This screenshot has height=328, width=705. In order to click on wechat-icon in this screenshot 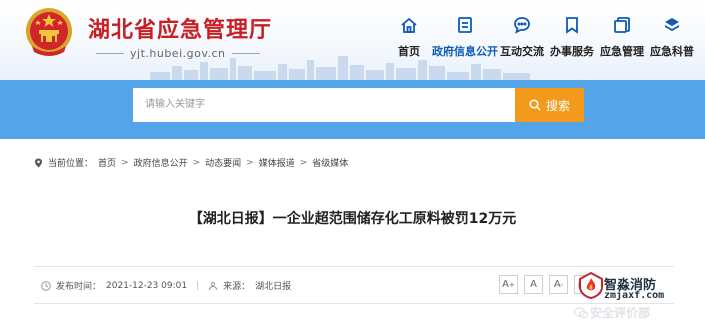, I will do `click(581, 313)`.